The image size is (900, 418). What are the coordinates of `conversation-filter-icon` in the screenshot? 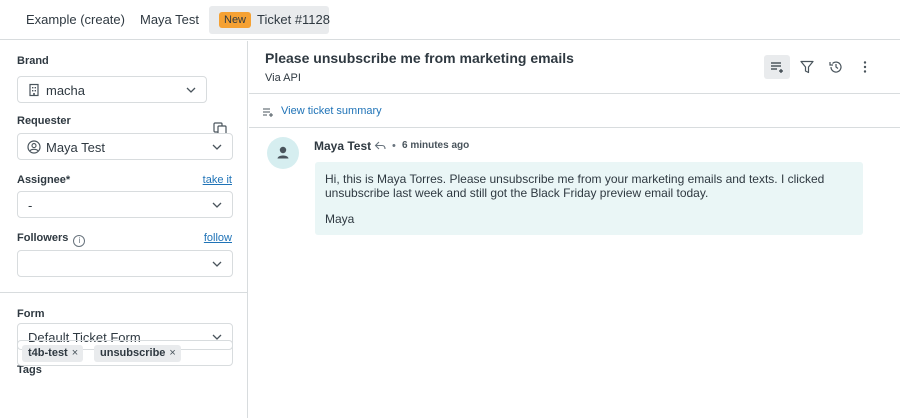 It's located at (777, 67).